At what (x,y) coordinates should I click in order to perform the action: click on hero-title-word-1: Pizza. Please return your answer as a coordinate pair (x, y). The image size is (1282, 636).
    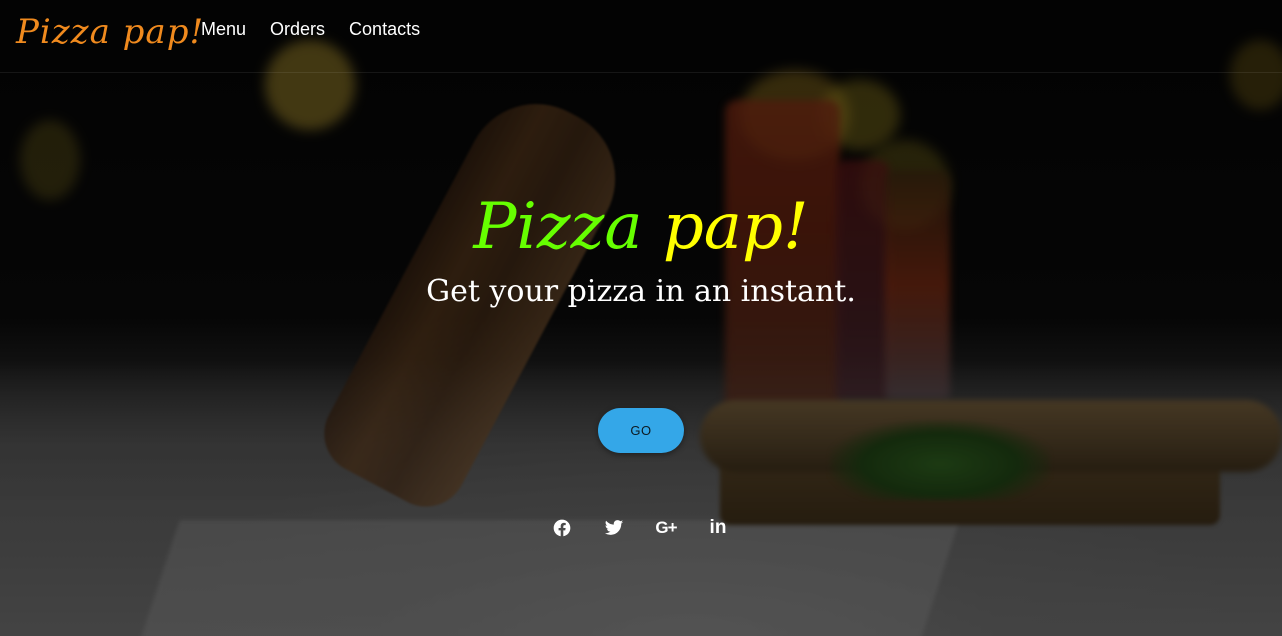
    Looking at the image, I should click on (558, 227).